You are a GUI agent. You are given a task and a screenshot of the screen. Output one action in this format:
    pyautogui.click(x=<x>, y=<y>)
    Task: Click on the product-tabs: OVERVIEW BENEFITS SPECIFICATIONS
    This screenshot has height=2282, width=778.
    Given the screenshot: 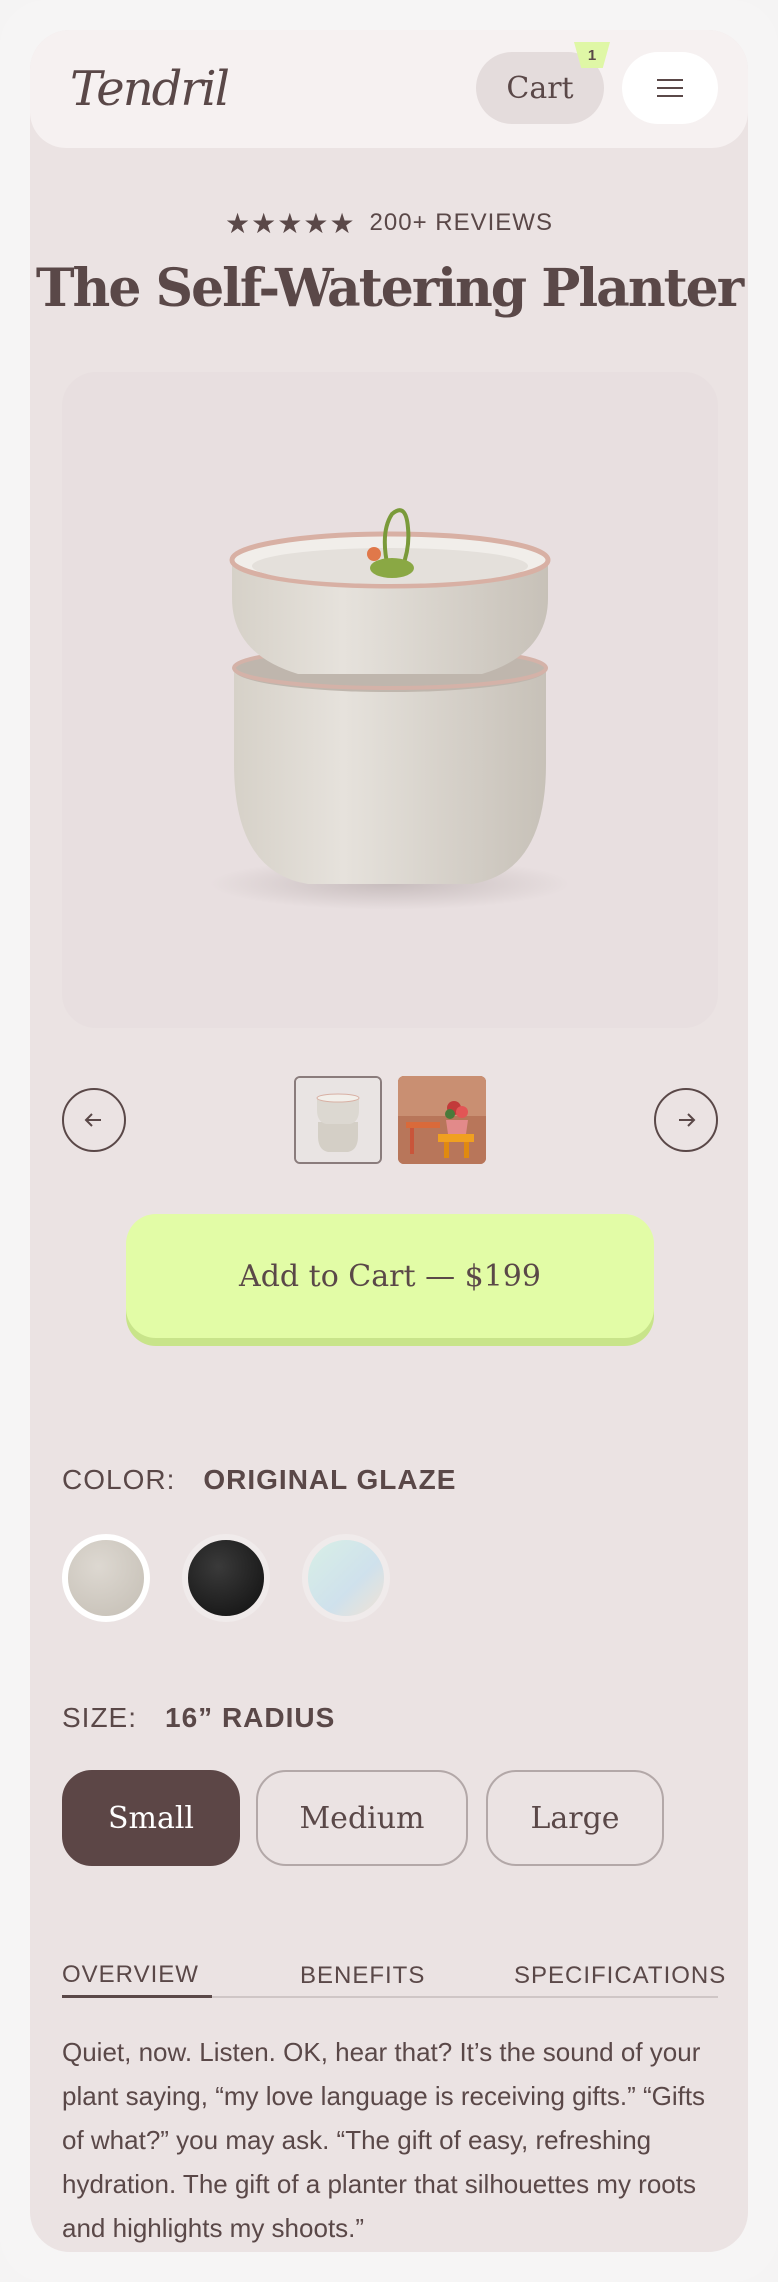 What is the action you would take?
    pyautogui.click(x=393, y=1976)
    